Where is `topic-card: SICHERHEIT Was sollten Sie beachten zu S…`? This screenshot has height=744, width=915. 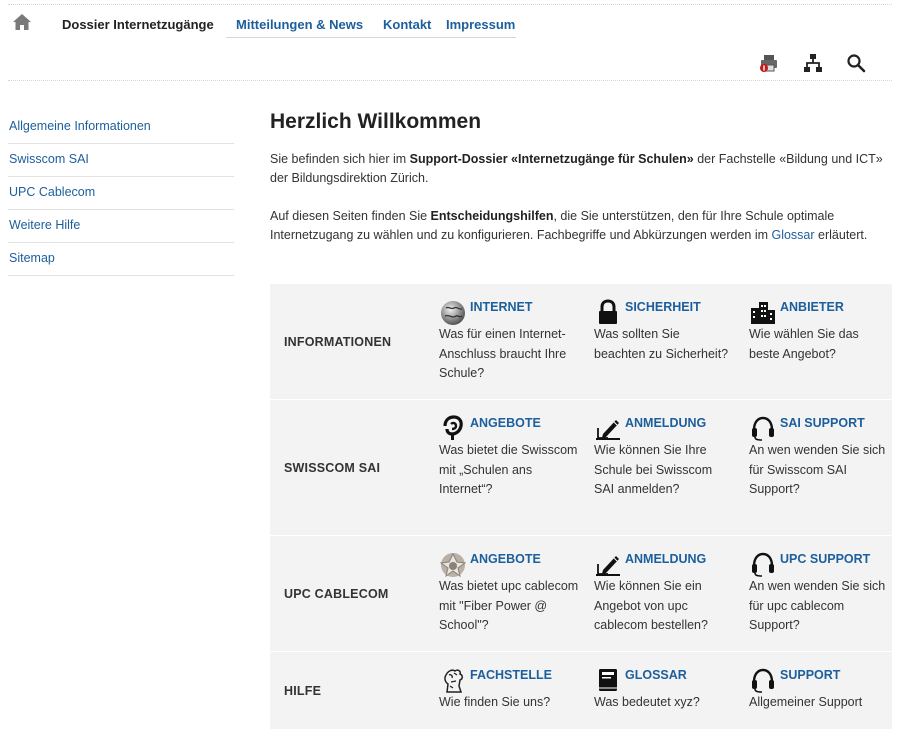
topic-card: SICHERHEIT Was sollten Sie beachten zu S… is located at coordinates (664, 331).